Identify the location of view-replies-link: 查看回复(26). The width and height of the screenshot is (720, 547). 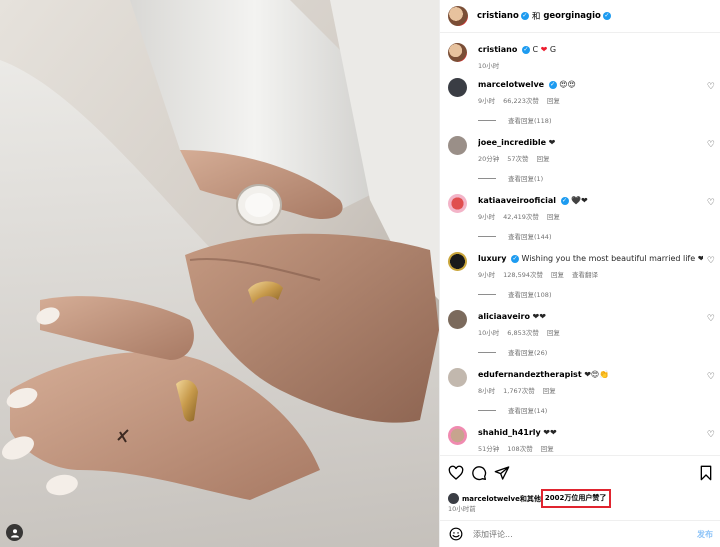
(512, 352).